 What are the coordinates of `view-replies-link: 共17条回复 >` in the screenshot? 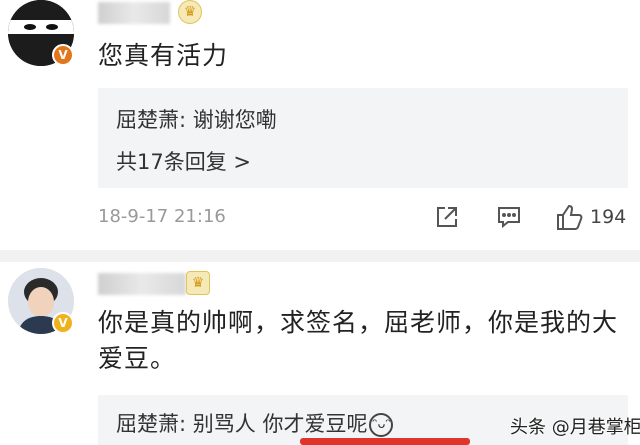 It's located at (183, 161).